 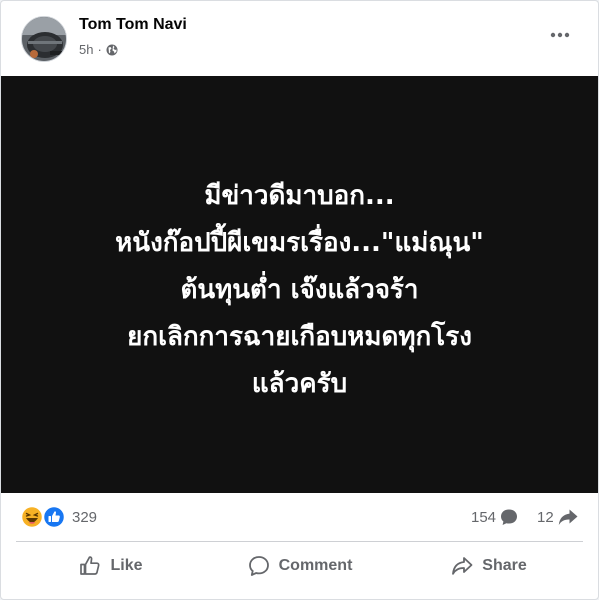 What do you see at coordinates (86, 49) in the screenshot?
I see `post-time: 5h` at bounding box center [86, 49].